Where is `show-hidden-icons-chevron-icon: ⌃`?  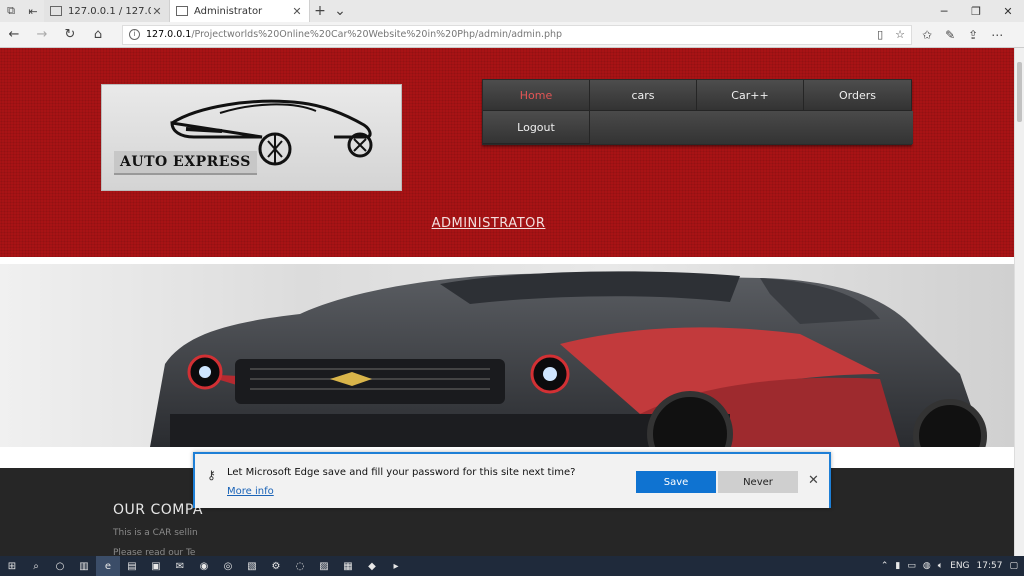
show-hidden-icons-chevron-icon: ⌃ is located at coordinates (885, 566).